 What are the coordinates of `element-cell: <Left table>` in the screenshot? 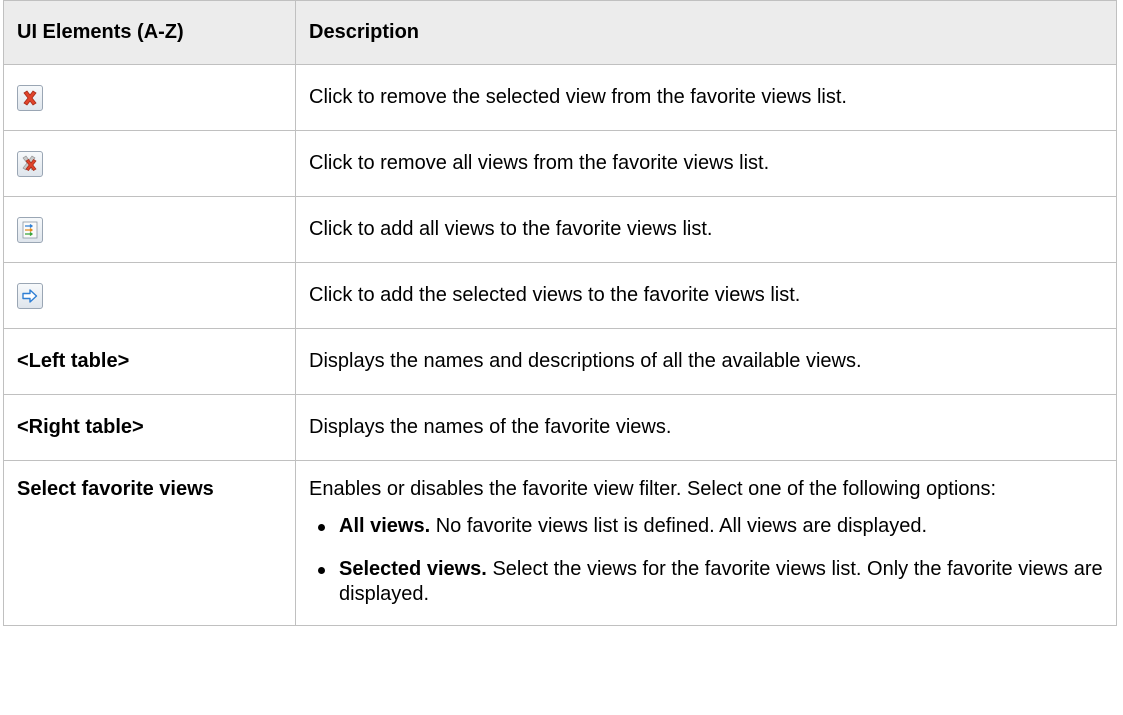 It's located at (149, 361).